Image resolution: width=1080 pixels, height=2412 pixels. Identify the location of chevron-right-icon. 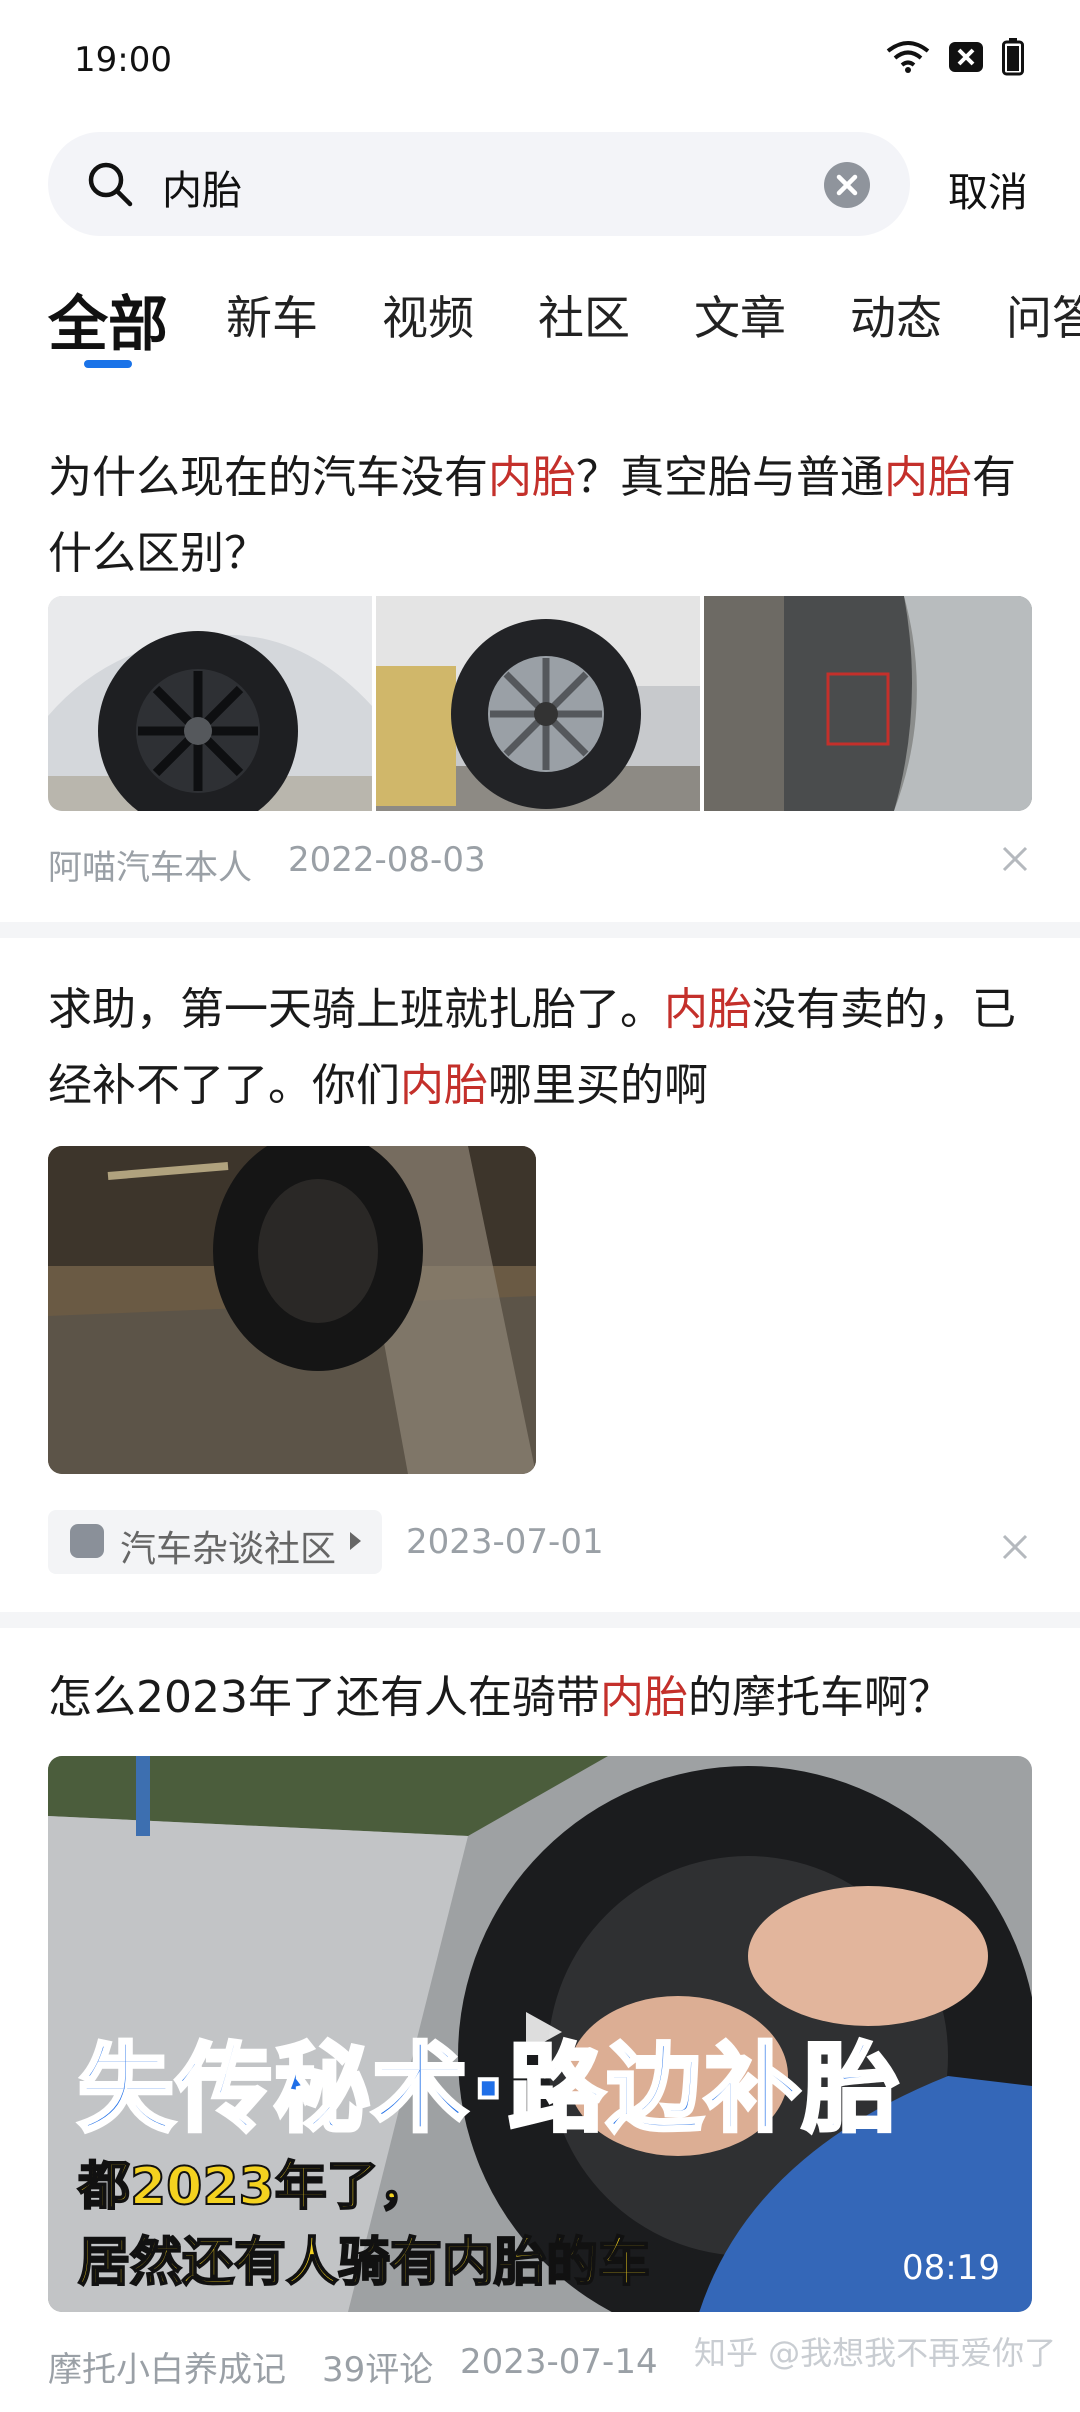
(355, 1541).